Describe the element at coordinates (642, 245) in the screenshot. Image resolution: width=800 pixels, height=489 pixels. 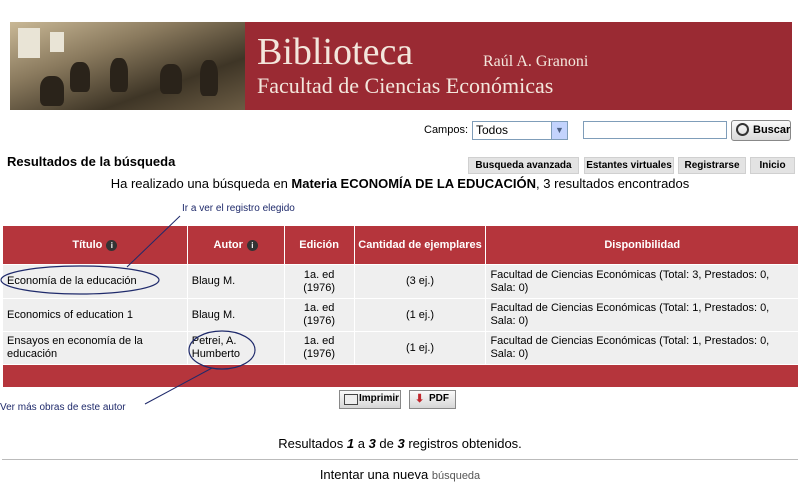
I see `column-header-availability: Disponibilidad` at that location.